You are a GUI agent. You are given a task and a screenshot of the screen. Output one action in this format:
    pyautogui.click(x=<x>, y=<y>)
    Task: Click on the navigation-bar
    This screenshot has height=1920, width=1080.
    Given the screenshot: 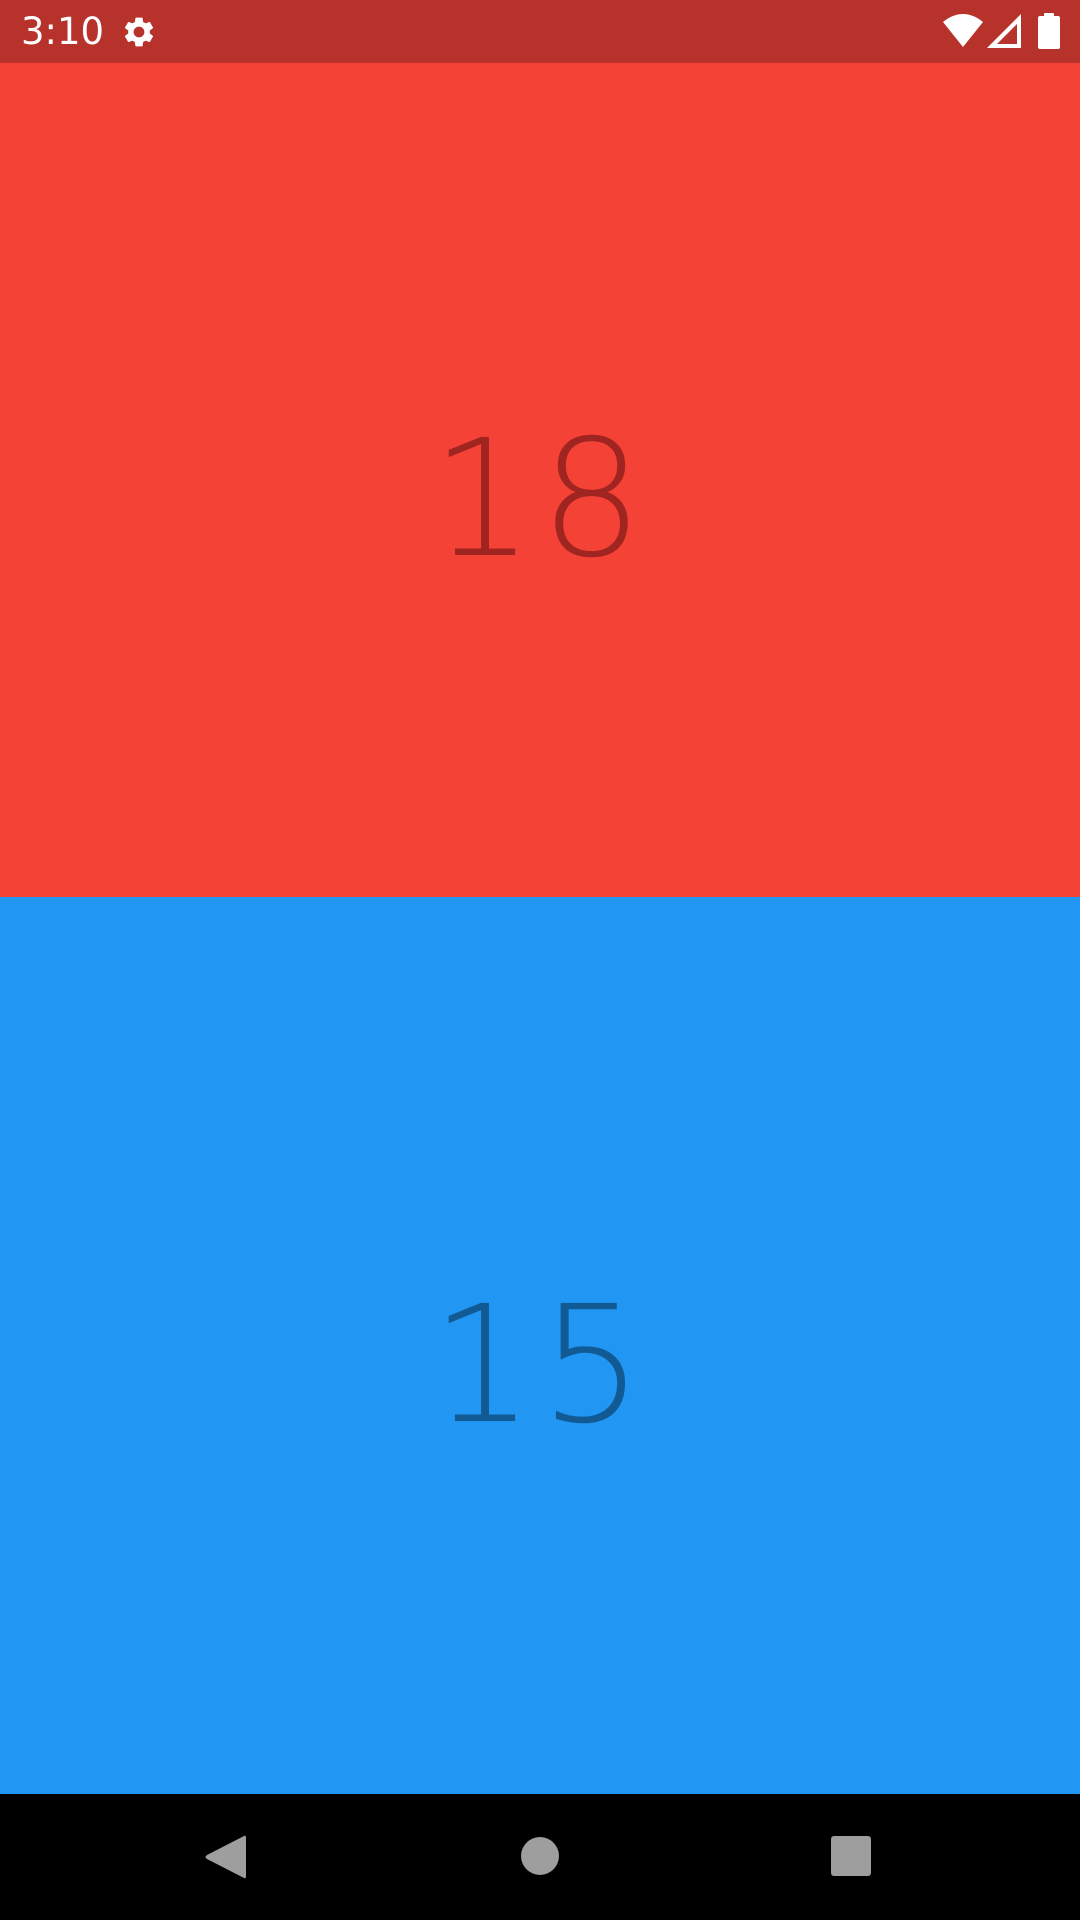 What is the action you would take?
    pyautogui.click(x=540, y=1857)
    